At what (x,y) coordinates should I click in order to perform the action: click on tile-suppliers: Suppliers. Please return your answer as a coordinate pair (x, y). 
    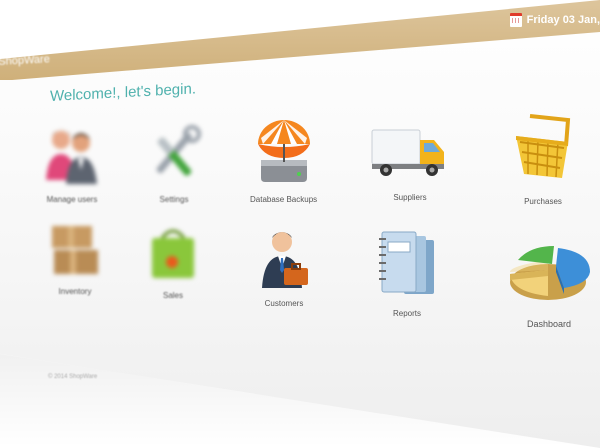
    Looking at the image, I should click on (410, 162).